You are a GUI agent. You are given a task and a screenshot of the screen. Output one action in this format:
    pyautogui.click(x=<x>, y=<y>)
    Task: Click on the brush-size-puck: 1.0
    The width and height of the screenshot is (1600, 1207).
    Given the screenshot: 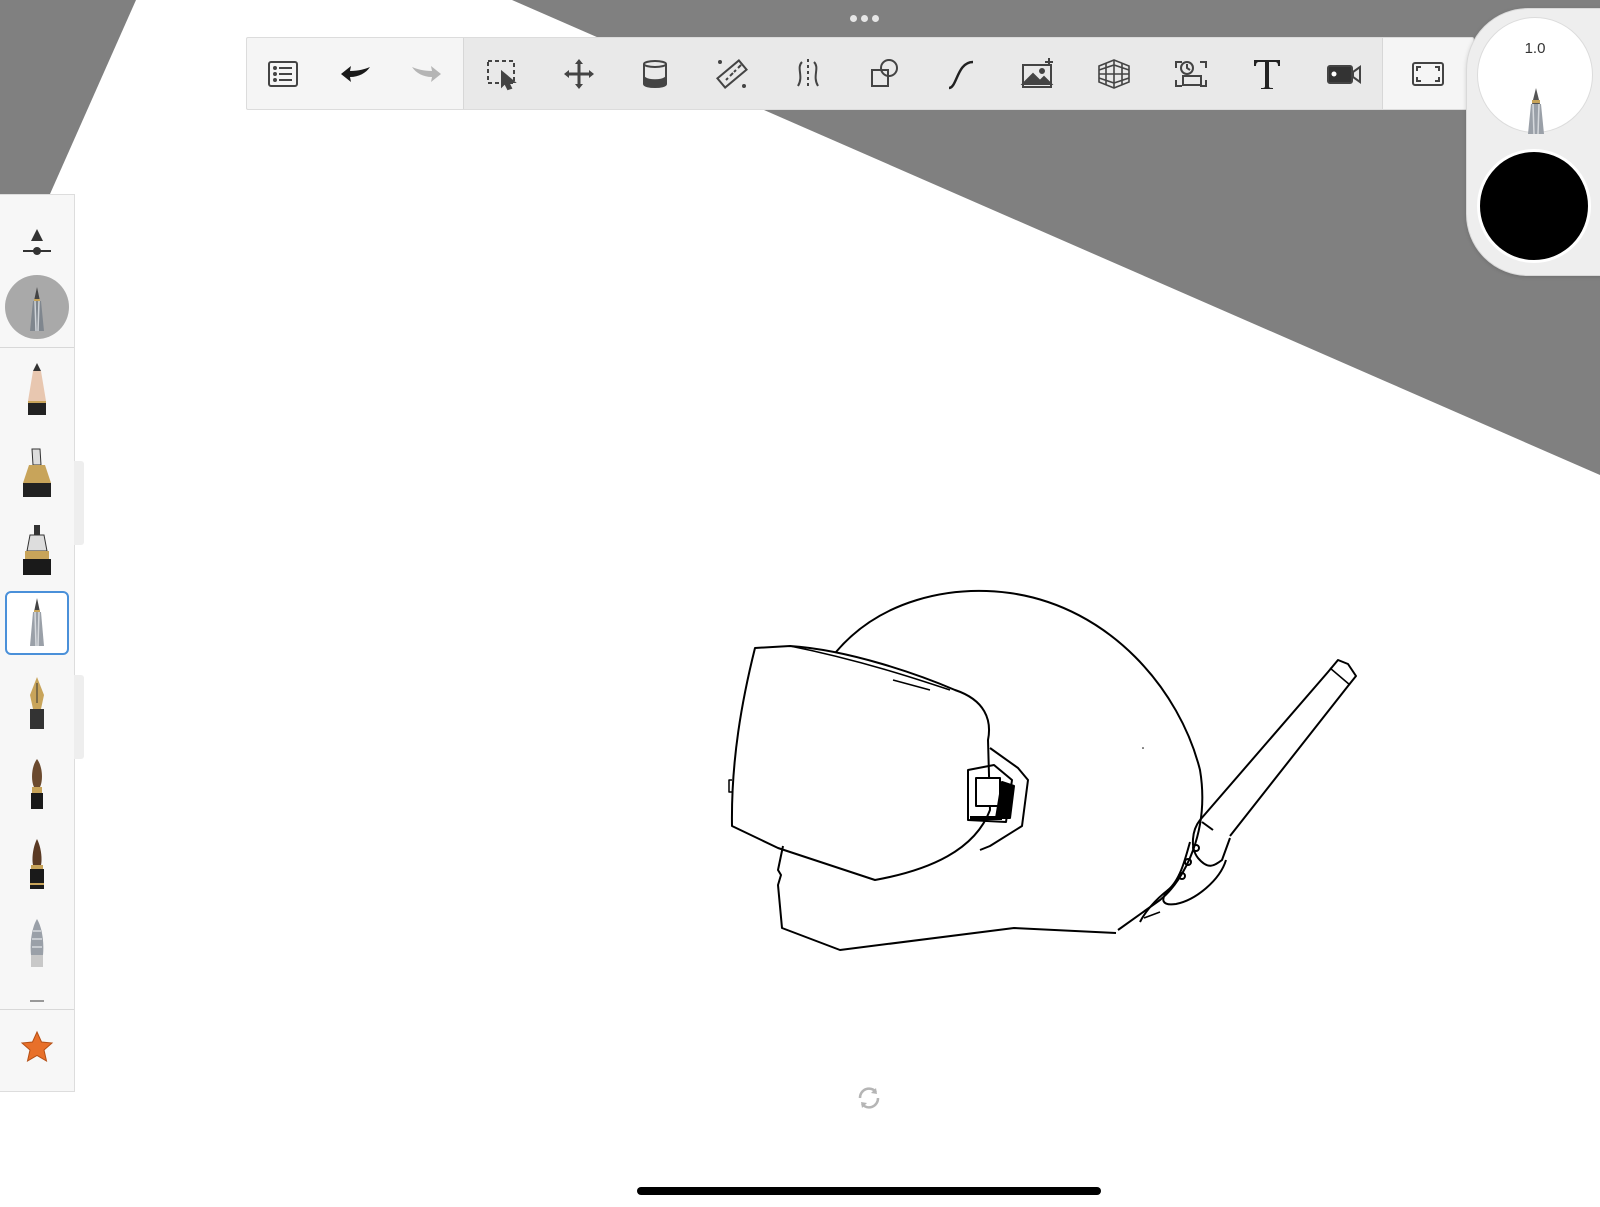 What is the action you would take?
    pyautogui.click(x=1535, y=76)
    